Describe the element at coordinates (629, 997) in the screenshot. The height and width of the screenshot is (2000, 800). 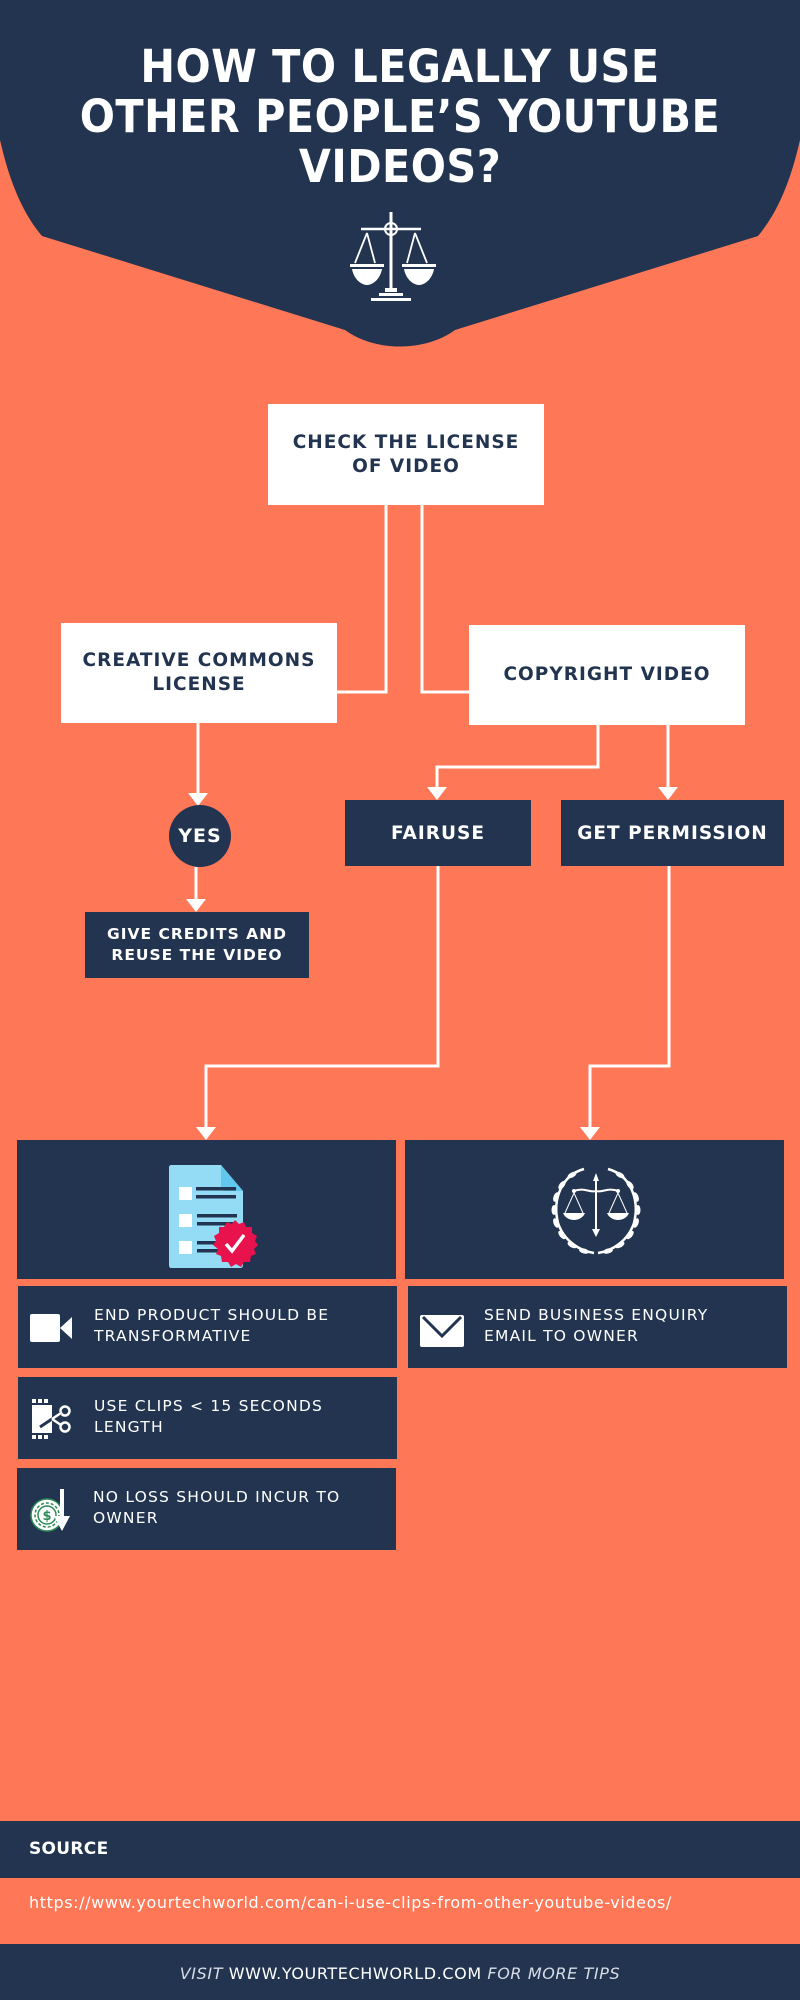
I see `connector-permission-to-panel` at that location.